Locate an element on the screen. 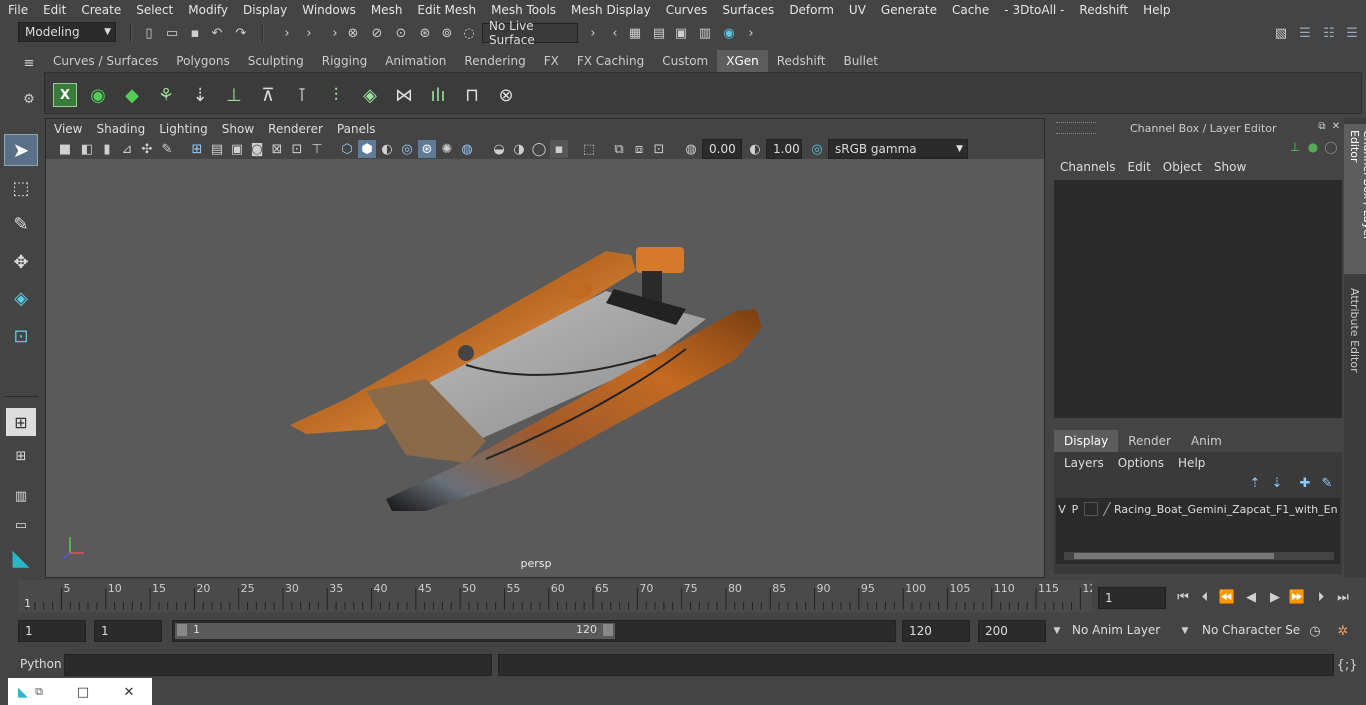 Image resolution: width=1366 pixels, height=705 pixels. channel-list is located at coordinates (1198, 299).